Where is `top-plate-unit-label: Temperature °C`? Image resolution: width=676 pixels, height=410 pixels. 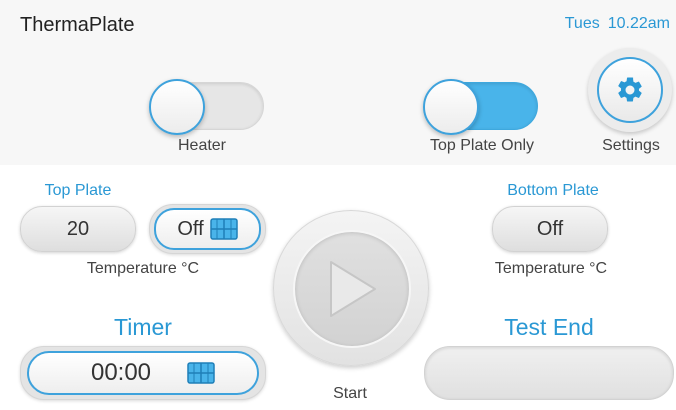 top-plate-unit-label: Temperature °C is located at coordinates (143, 268).